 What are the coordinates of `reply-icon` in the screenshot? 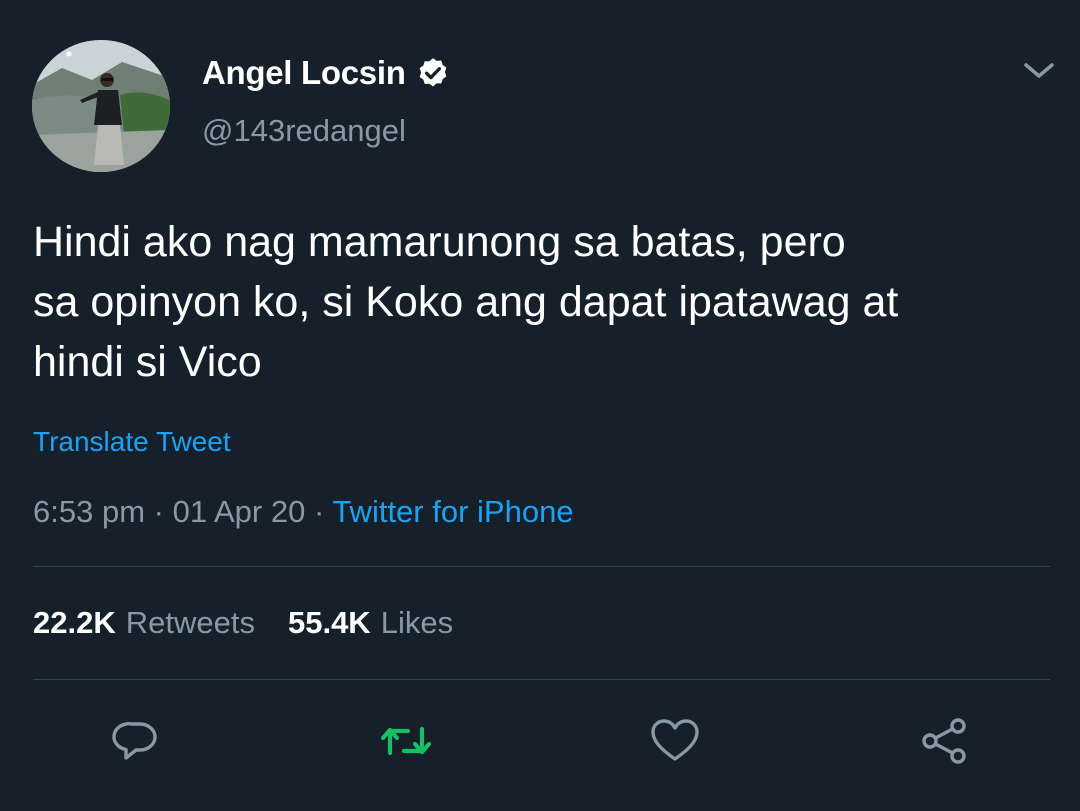 It's located at (134, 741).